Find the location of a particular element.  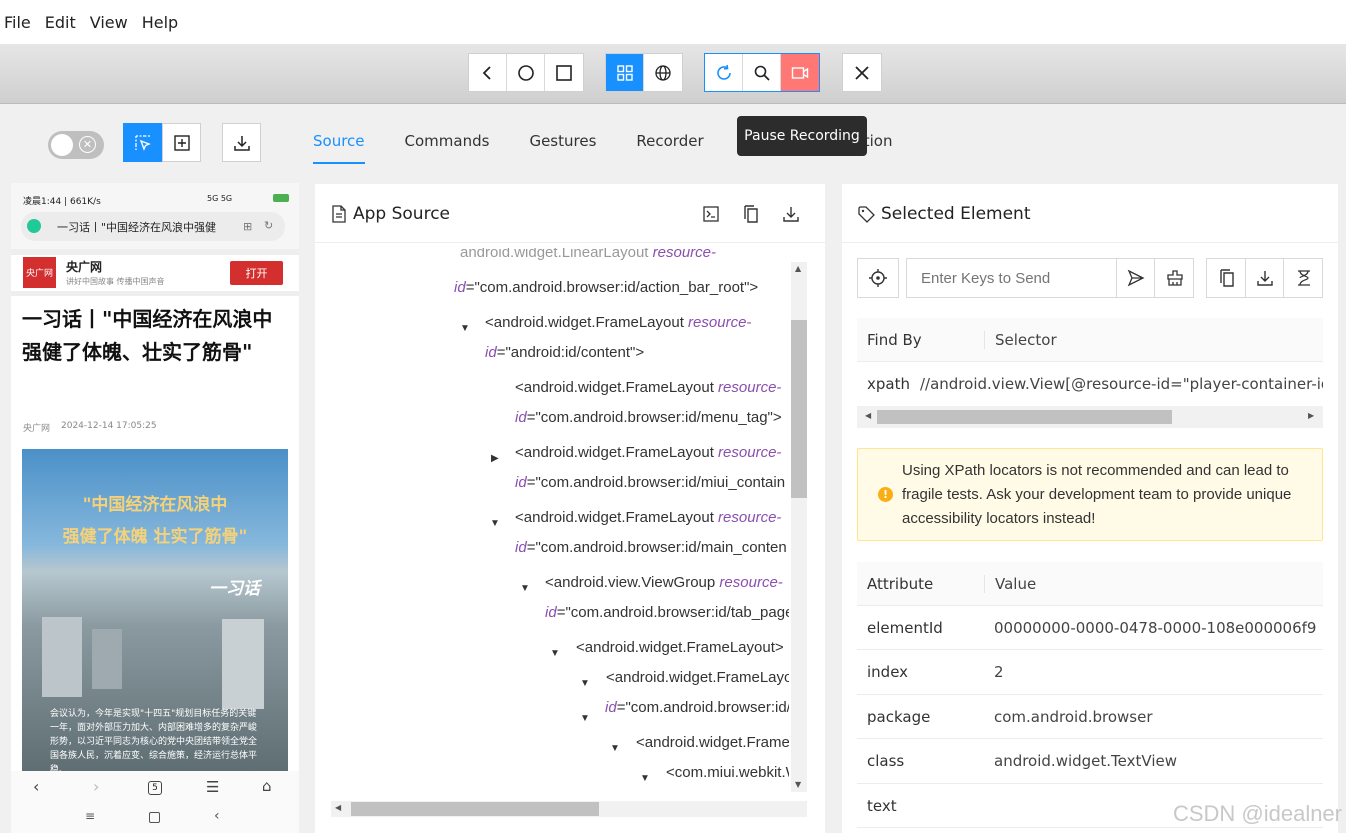

quit-session-button is located at coordinates (862, 72).